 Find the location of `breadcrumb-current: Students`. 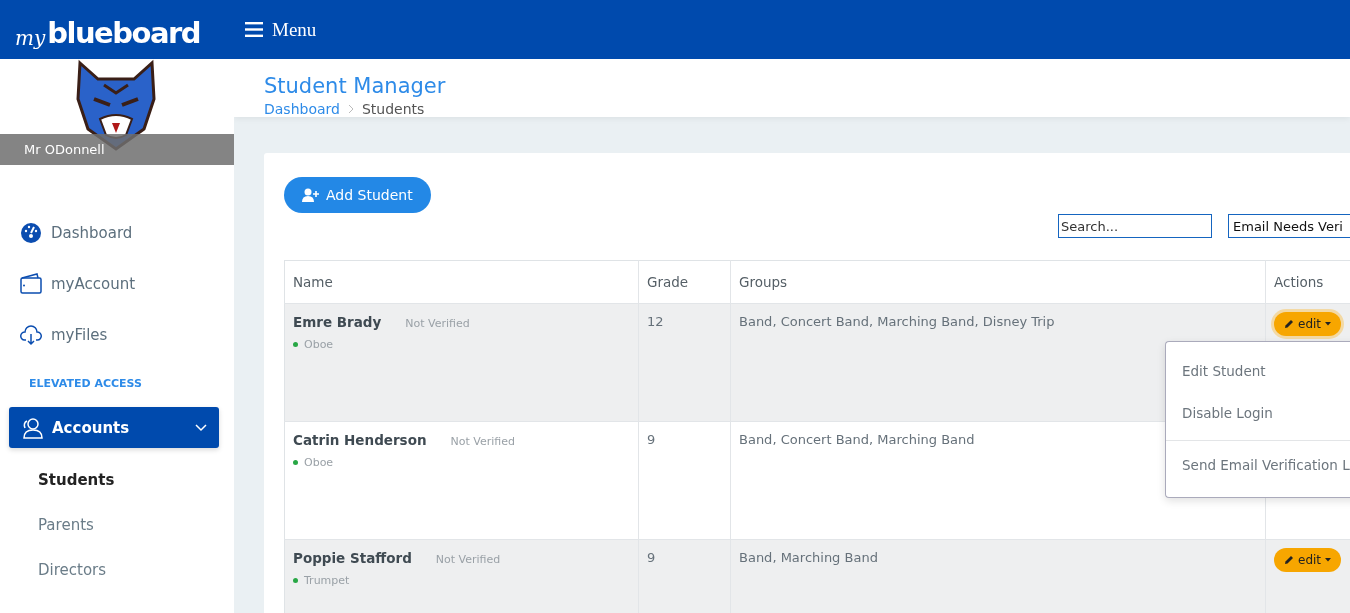

breadcrumb-current: Students is located at coordinates (393, 109).